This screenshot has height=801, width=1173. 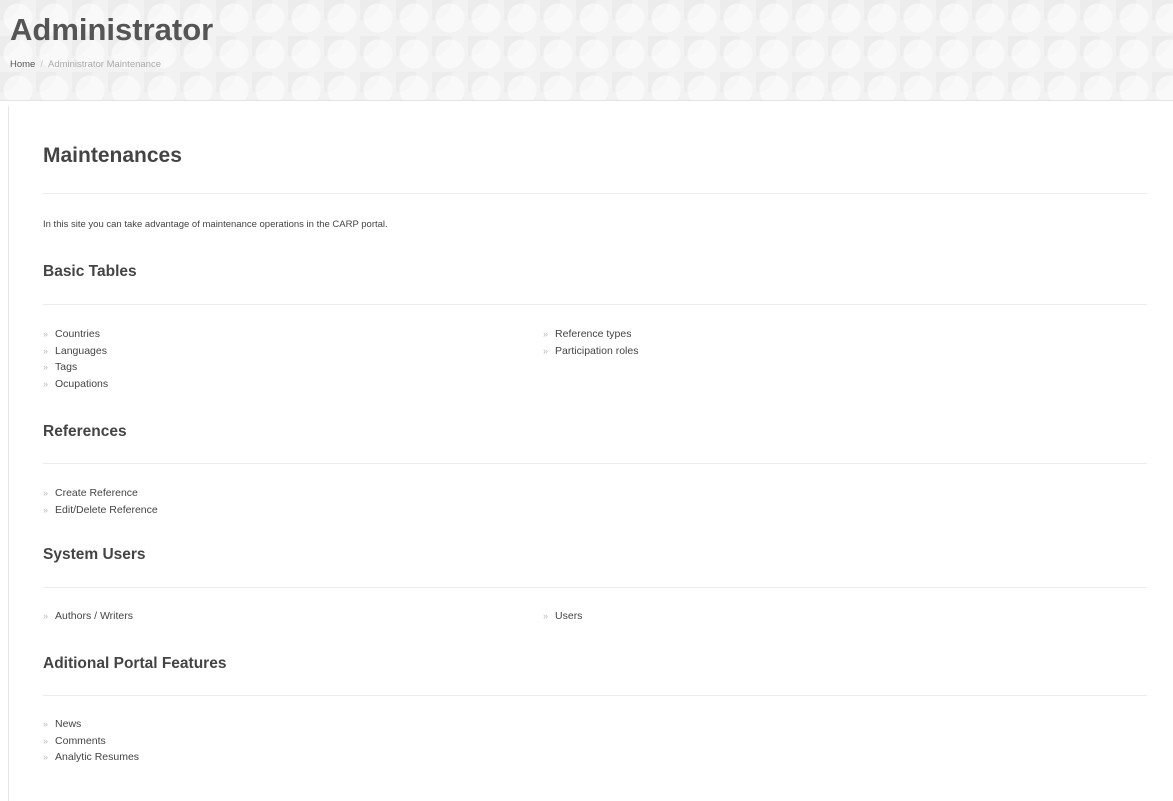 I want to click on link-countries: » Countries, so click(x=75, y=334).